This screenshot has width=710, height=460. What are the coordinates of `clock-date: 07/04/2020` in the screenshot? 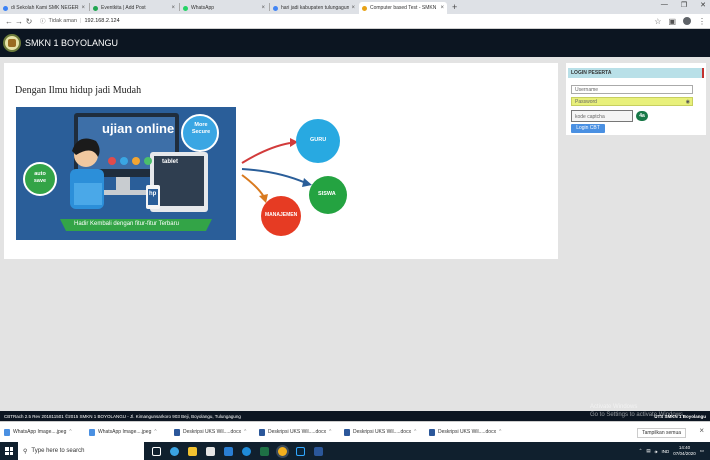 It's located at (684, 453).